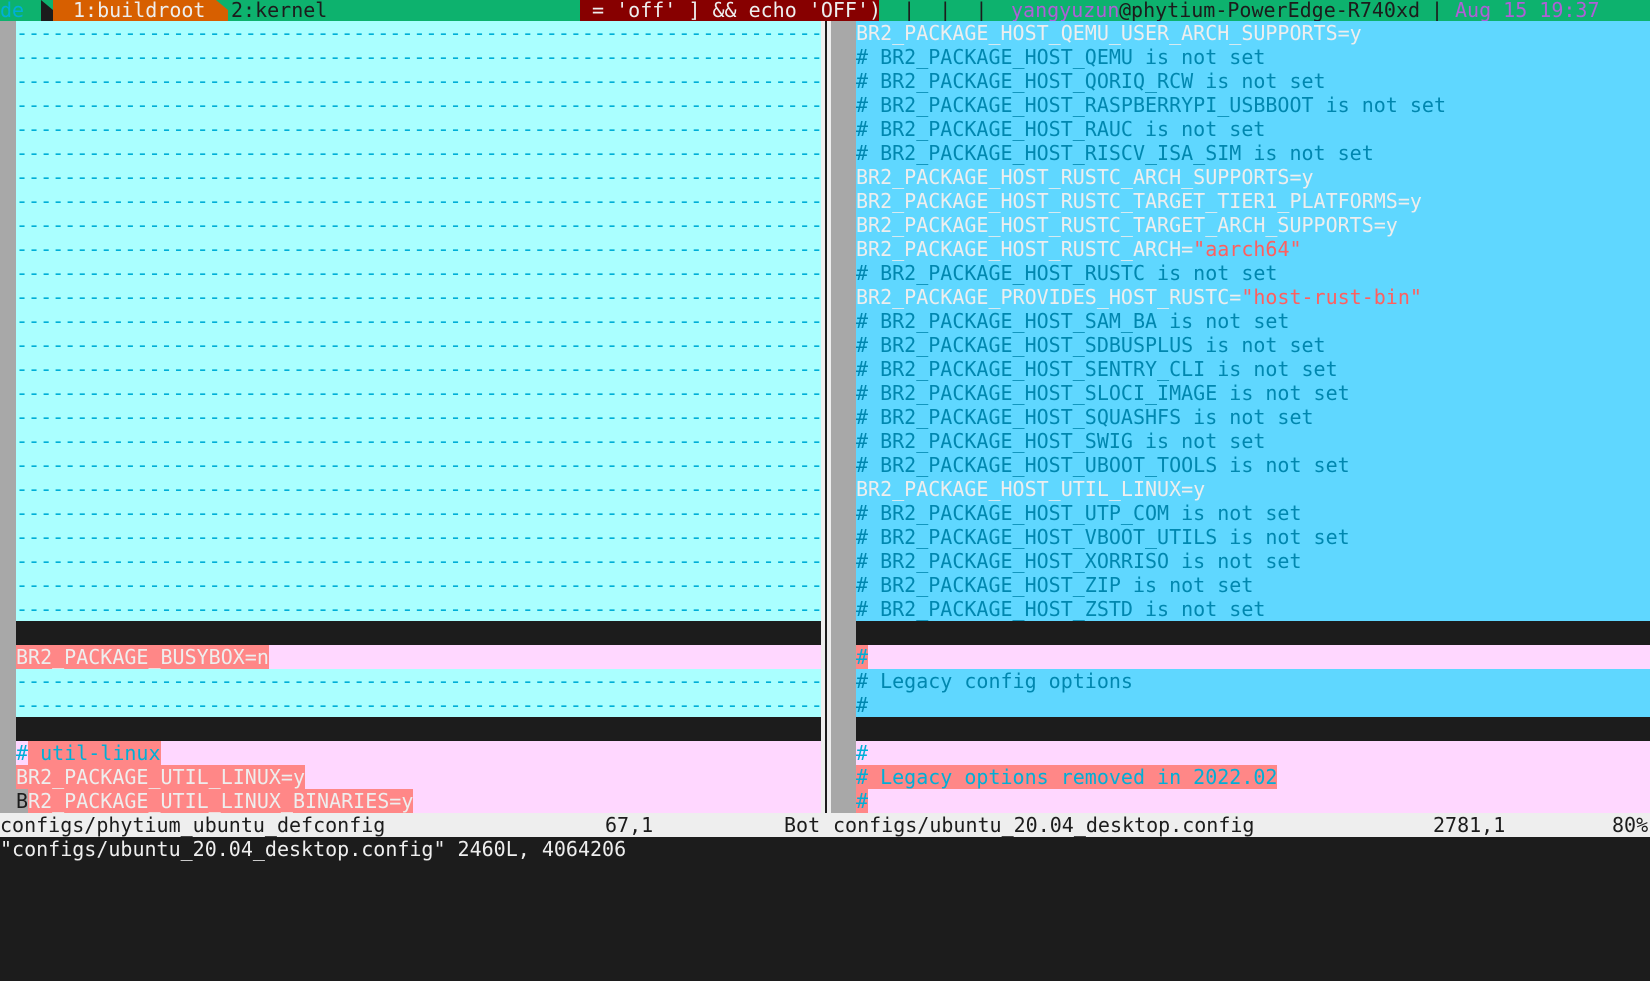 The image size is (1650, 981). Describe the element at coordinates (826, 417) in the screenshot. I see `vertical-split-separator` at that location.